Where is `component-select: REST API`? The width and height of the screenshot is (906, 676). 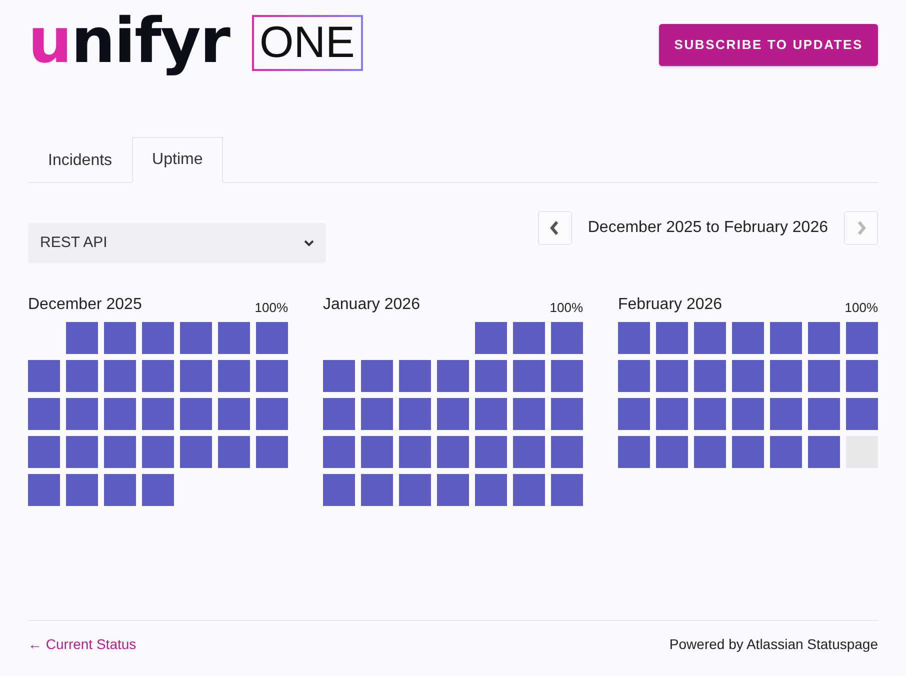 component-select: REST API is located at coordinates (177, 243).